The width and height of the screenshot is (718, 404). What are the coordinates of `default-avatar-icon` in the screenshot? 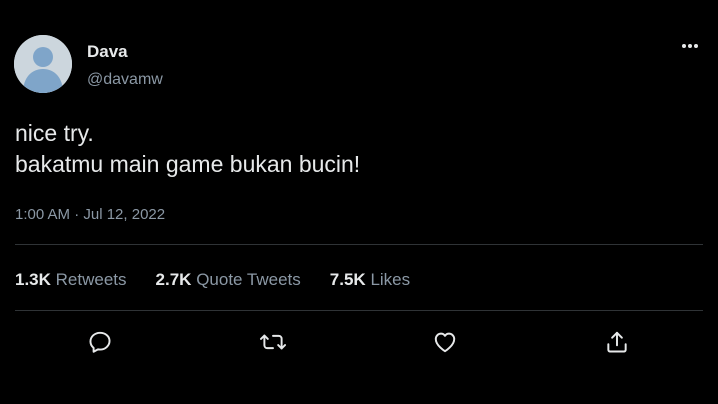 It's located at (43, 64).